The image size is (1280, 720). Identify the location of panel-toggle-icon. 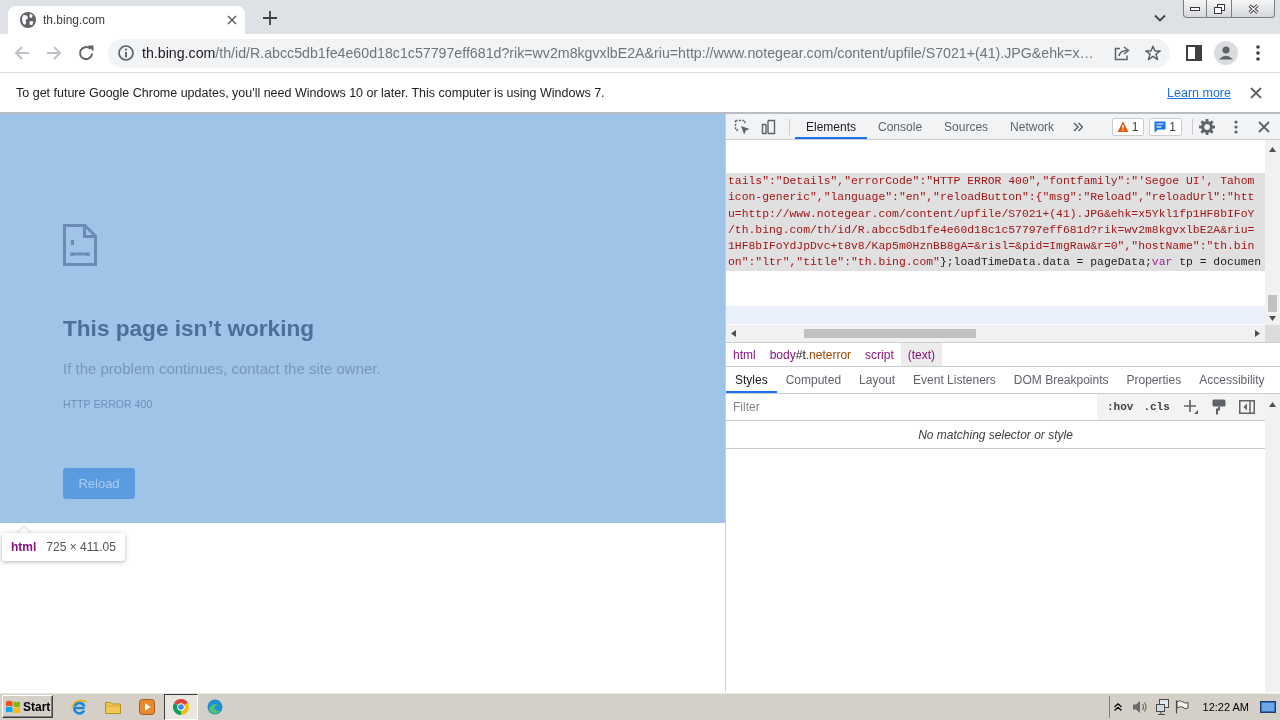
(1246, 407).